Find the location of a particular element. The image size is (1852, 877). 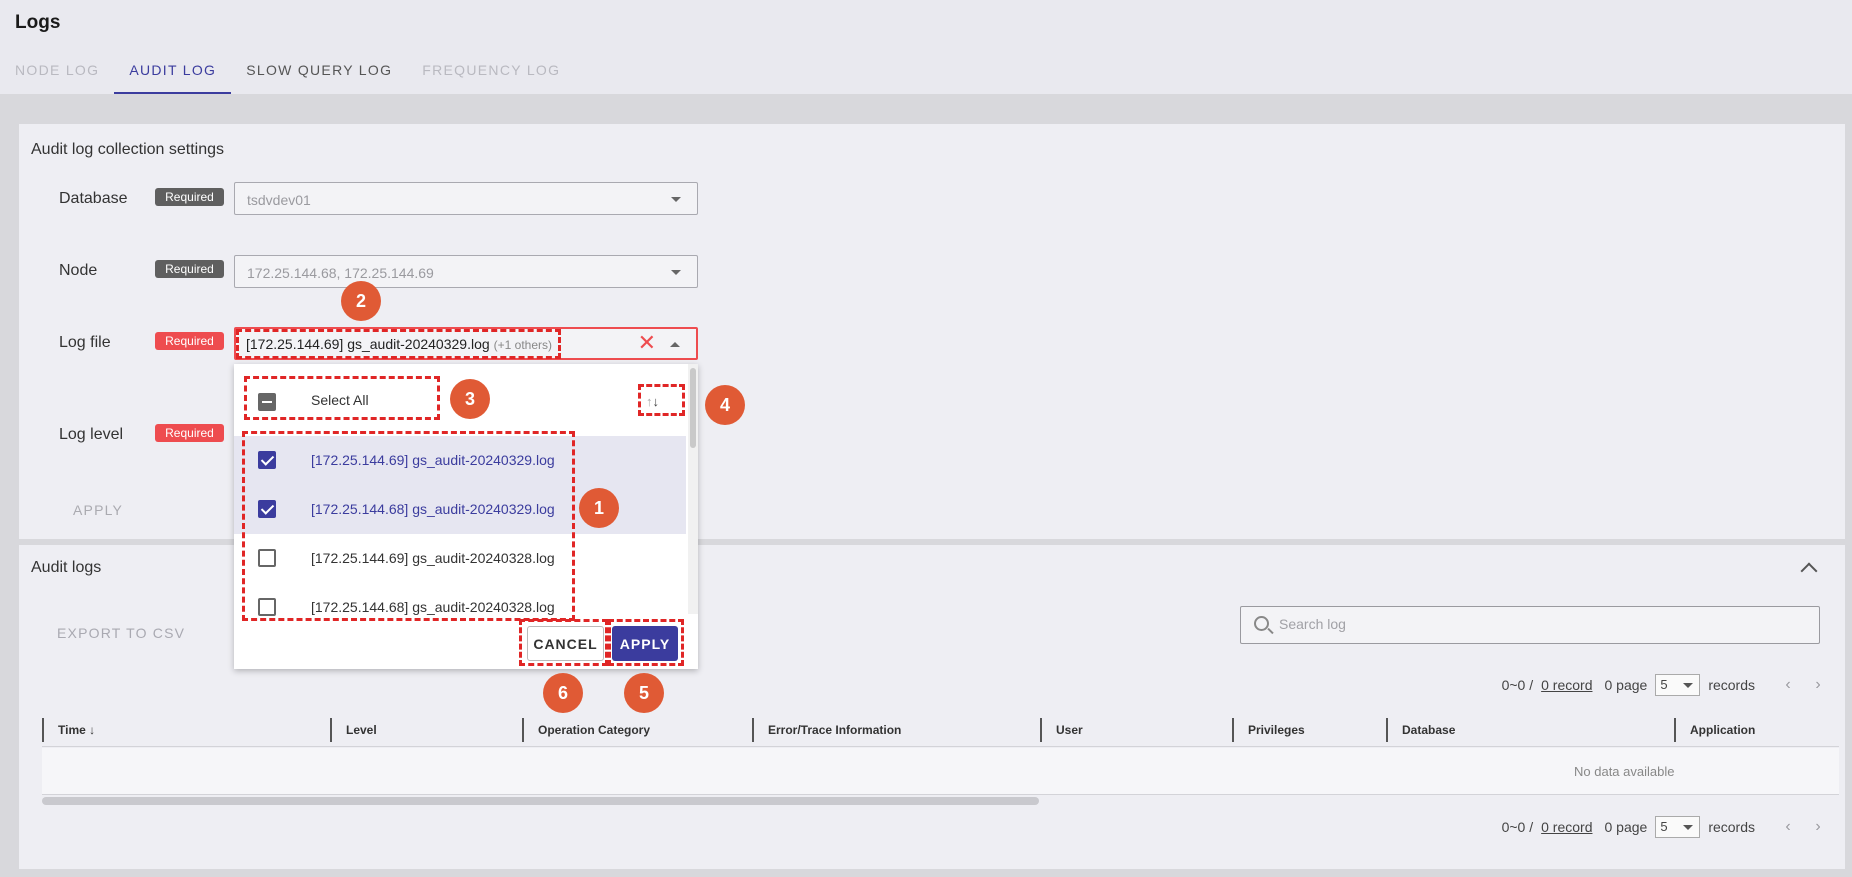

callout-2: 2 is located at coordinates (361, 301).